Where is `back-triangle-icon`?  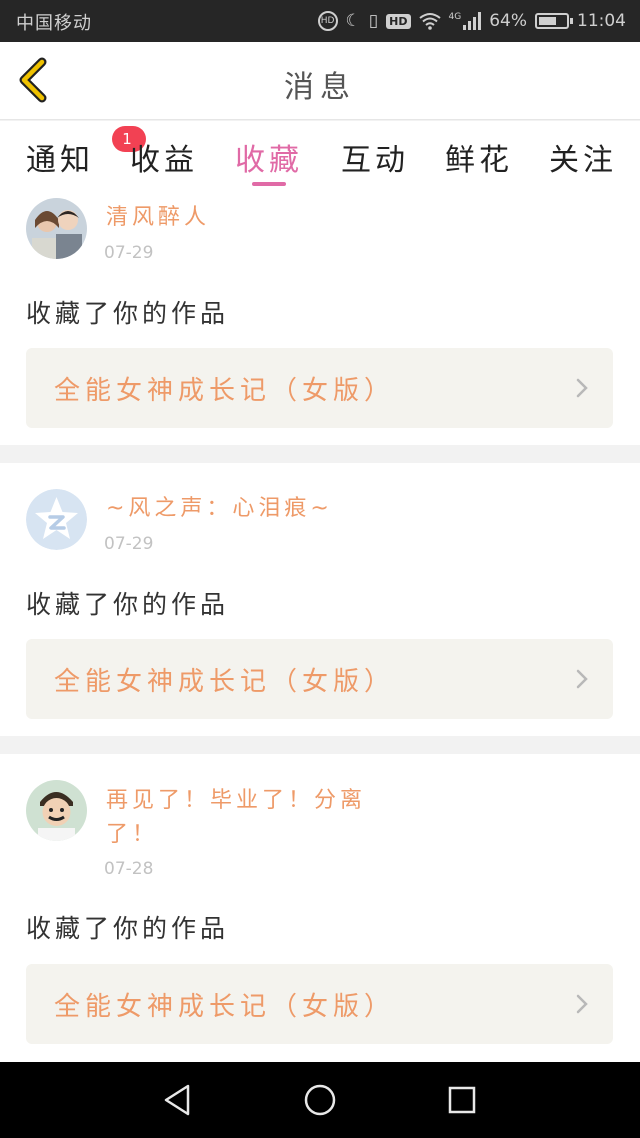 back-triangle-icon is located at coordinates (178, 1100).